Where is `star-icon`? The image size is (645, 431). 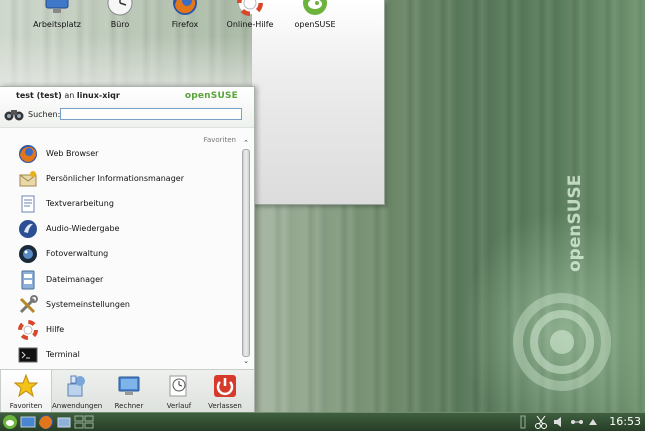
star-icon is located at coordinates (26, 386).